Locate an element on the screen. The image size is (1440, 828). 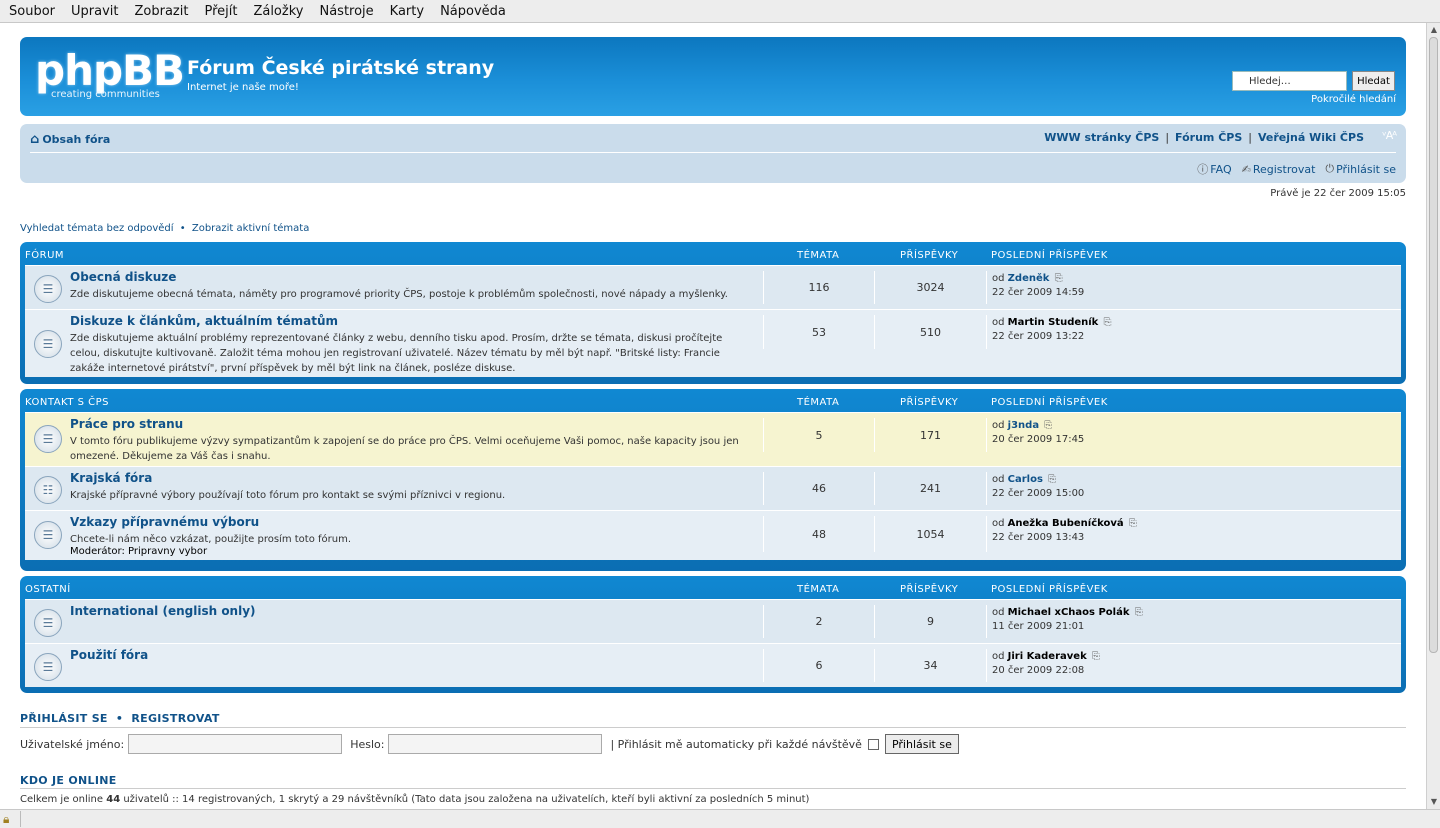
register-link: ✍ Registrovat is located at coordinates (1279, 169).